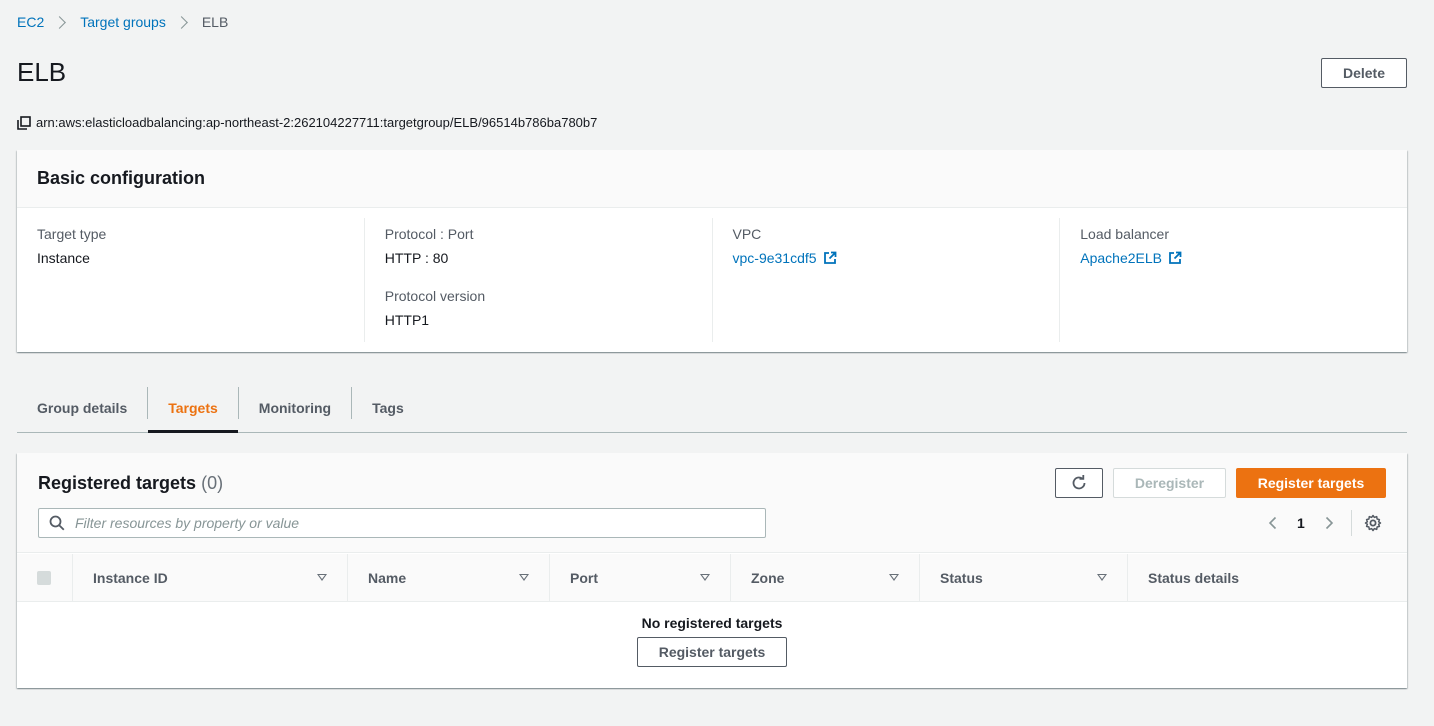  I want to click on empty-state-text: No registered targets, so click(712, 623).